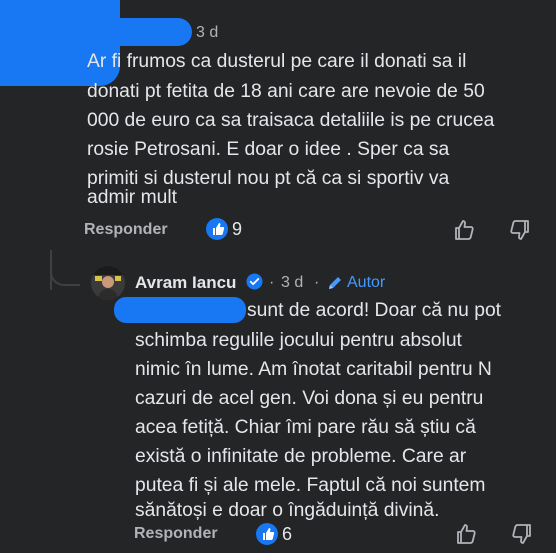  I want to click on like-count: 9, so click(237, 229).